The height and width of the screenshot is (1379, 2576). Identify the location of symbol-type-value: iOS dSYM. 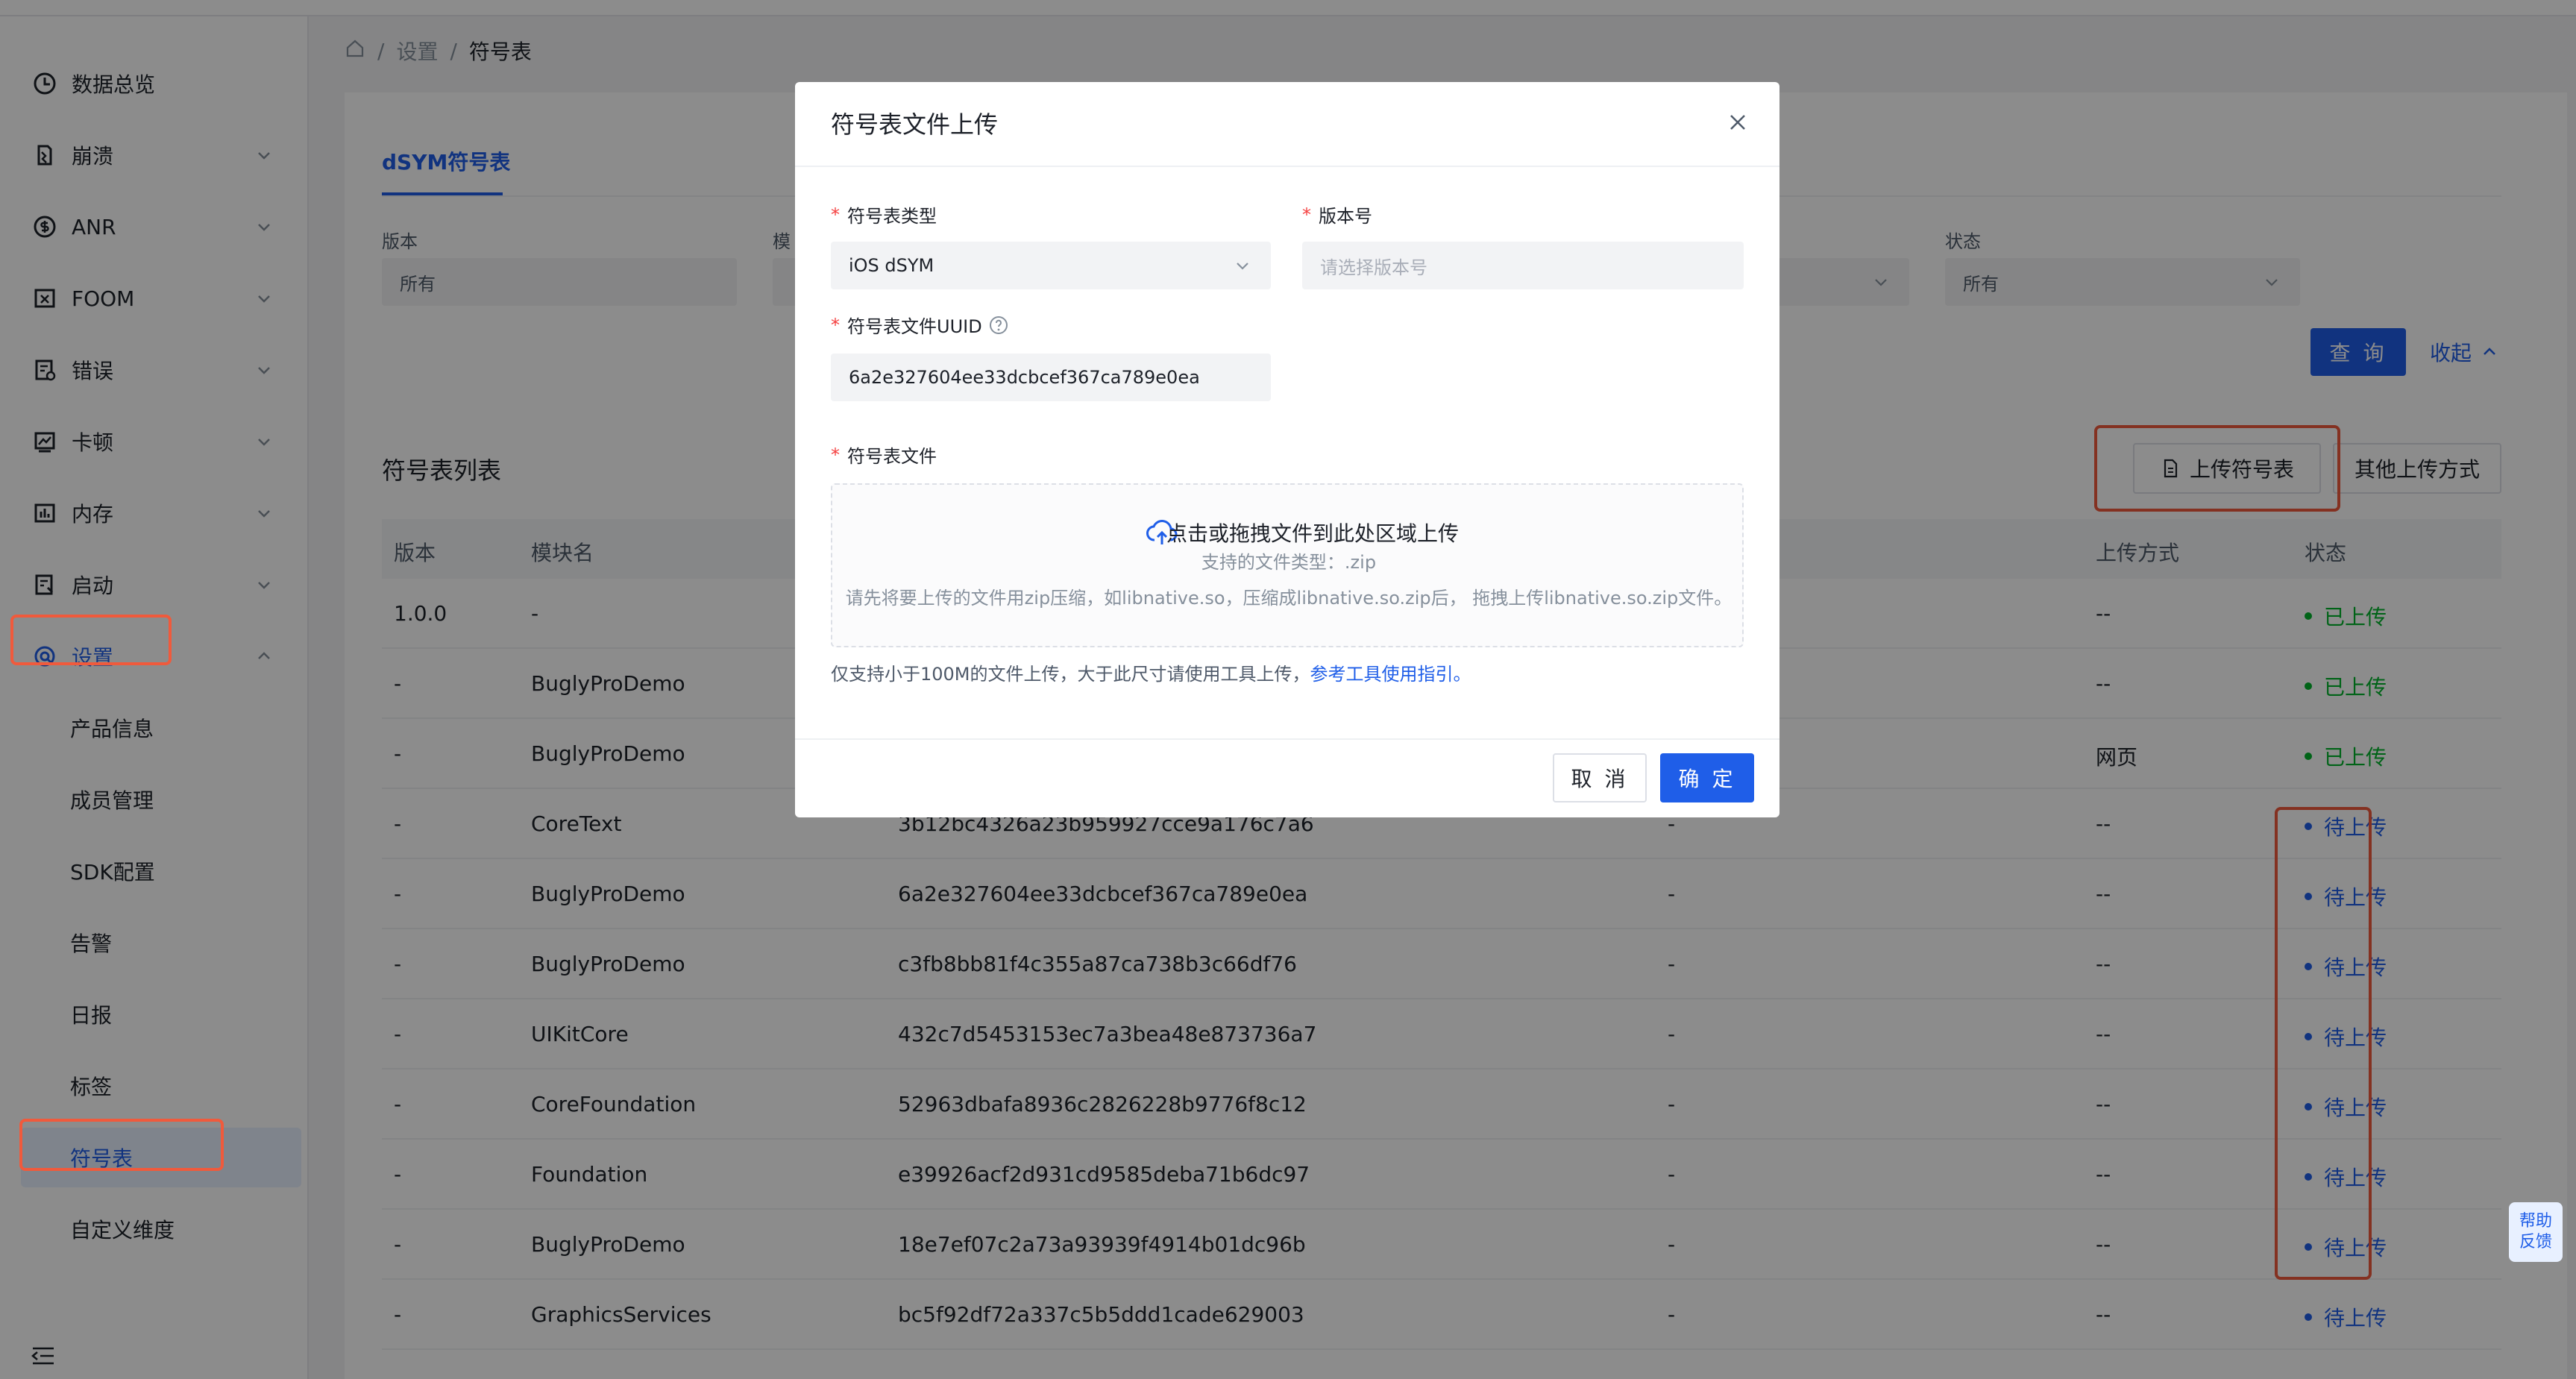
(891, 265).